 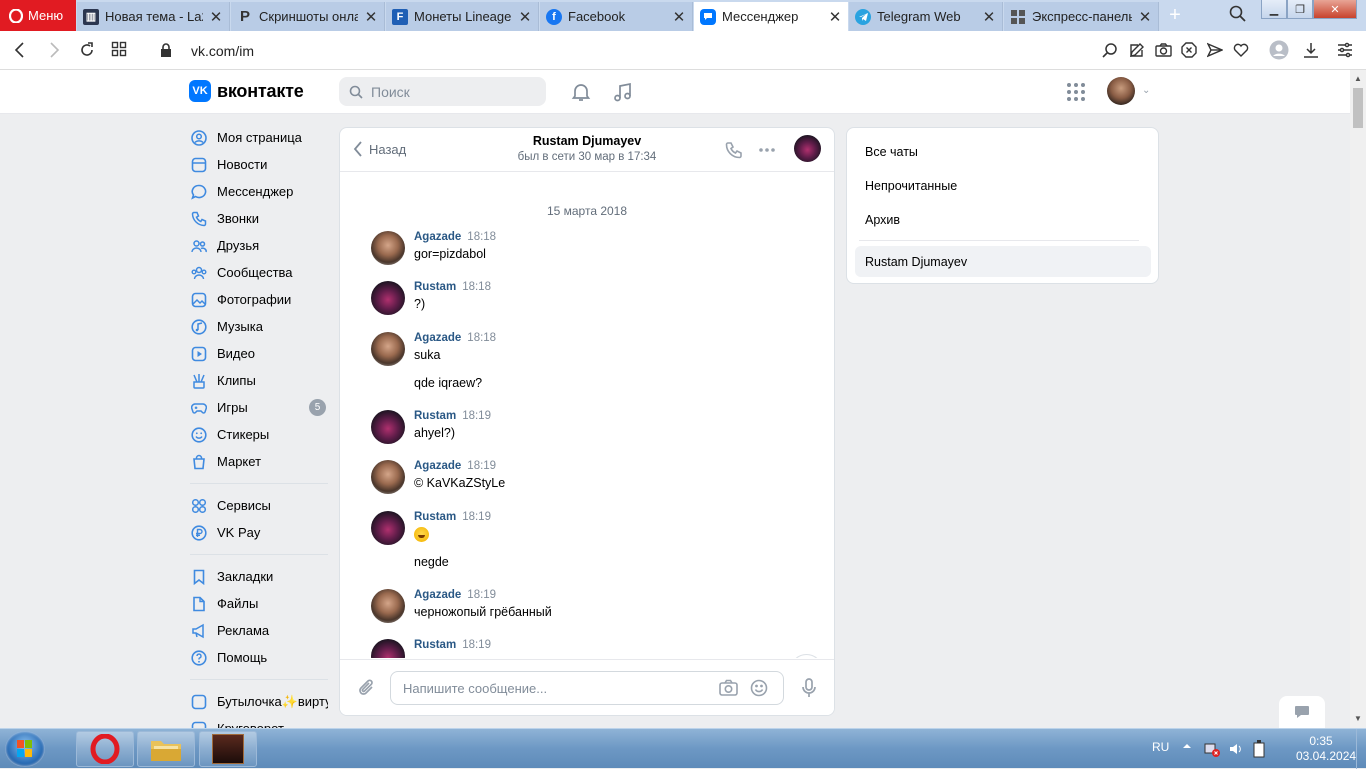 What do you see at coordinates (882, 220) in the screenshot?
I see `filter-archive: Архив` at bounding box center [882, 220].